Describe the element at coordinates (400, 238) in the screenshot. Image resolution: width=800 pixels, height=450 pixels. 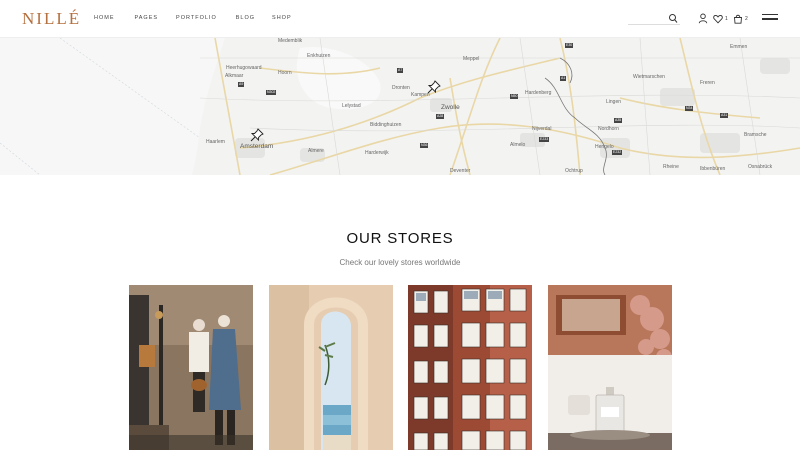
I see `stores-title: OUR STORES` at that location.